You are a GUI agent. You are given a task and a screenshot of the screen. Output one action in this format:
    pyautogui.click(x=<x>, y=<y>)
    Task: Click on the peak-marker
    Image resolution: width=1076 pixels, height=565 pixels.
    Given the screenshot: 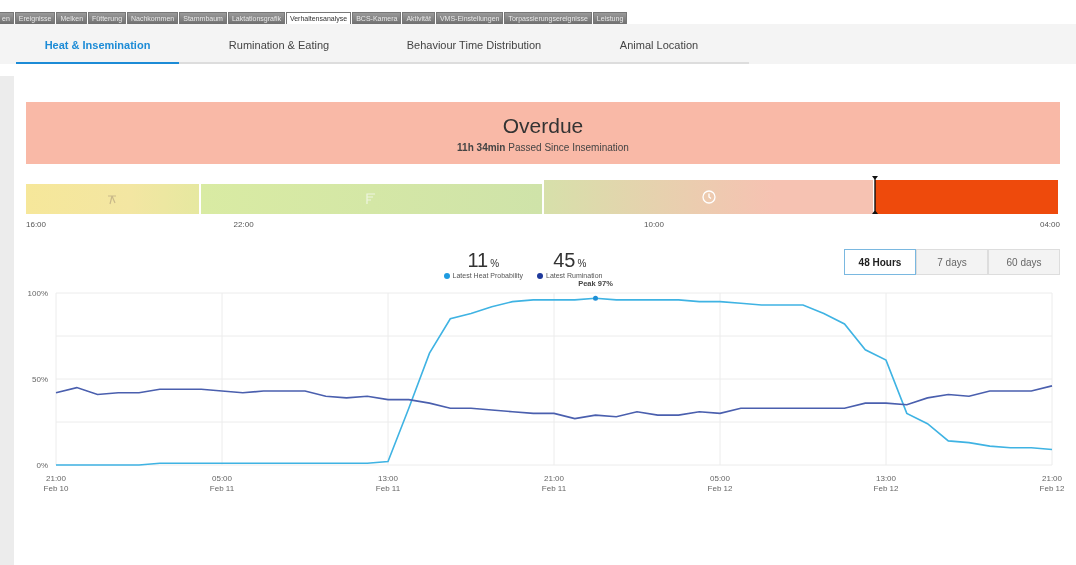 What is the action you would take?
    pyautogui.click(x=595, y=298)
    